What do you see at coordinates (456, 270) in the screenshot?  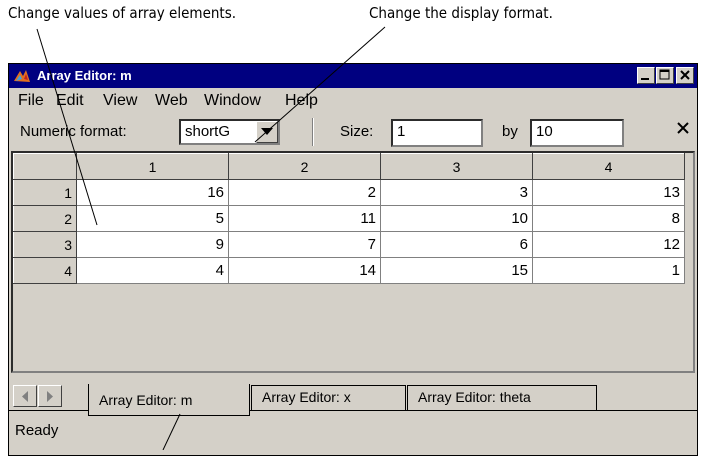 I see `table-cell: 15` at bounding box center [456, 270].